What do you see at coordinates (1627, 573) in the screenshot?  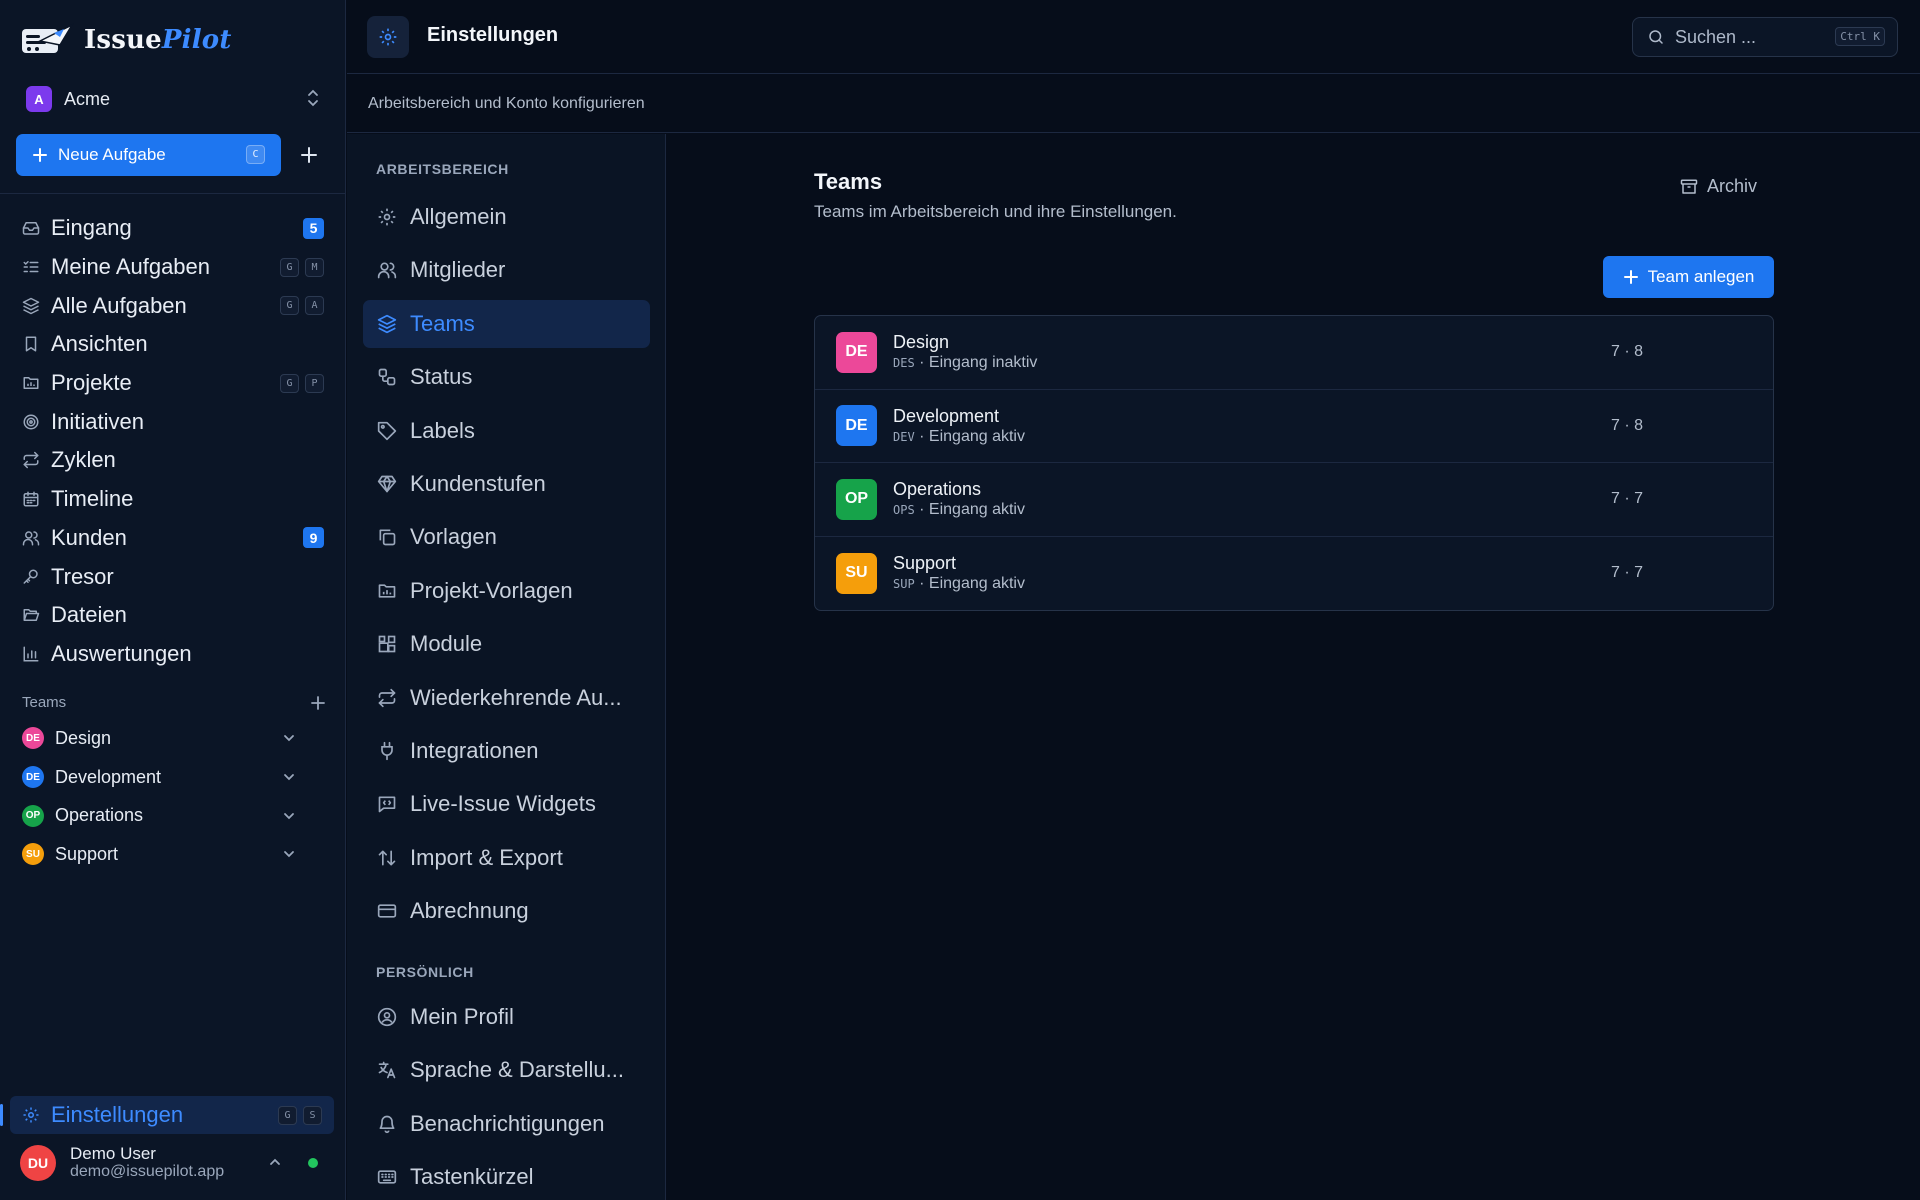 I see `team-counts: 7 · 7` at bounding box center [1627, 573].